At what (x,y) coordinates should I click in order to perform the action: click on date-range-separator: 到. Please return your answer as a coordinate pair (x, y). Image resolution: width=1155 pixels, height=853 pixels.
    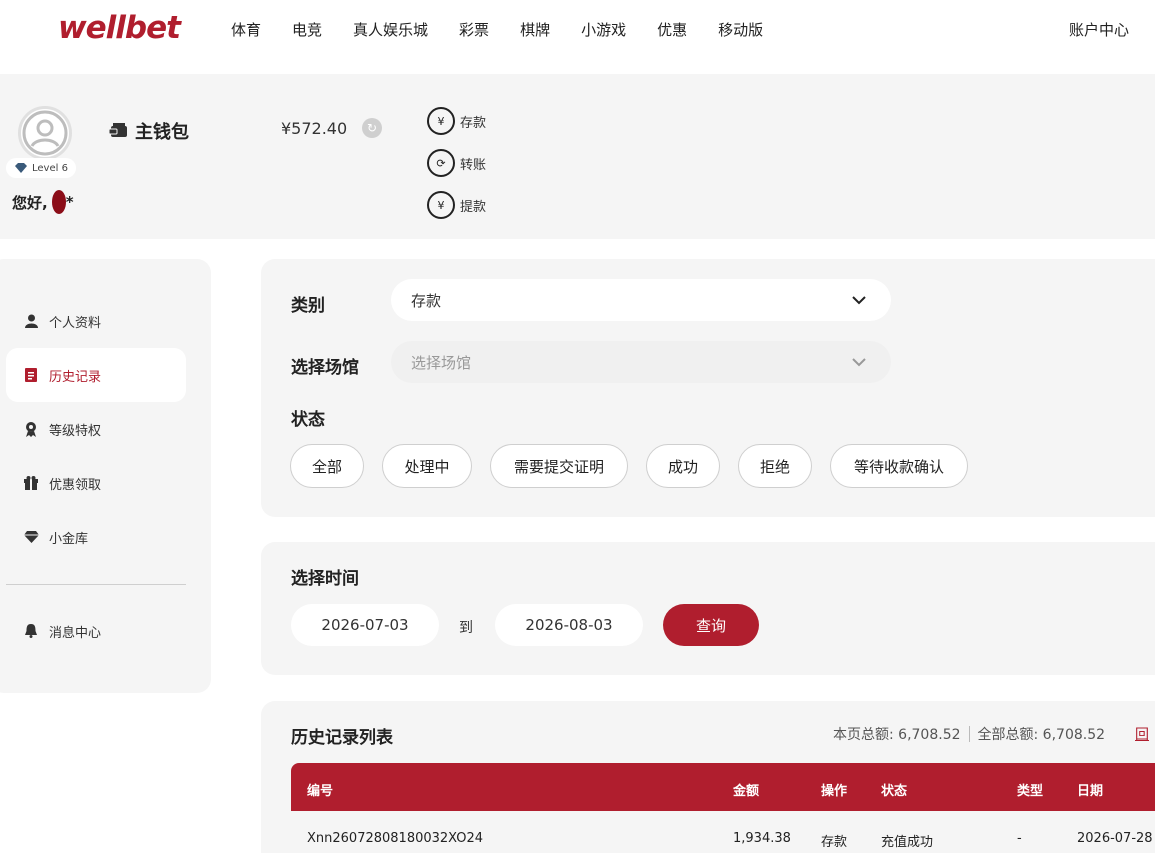
    Looking at the image, I should click on (466, 628).